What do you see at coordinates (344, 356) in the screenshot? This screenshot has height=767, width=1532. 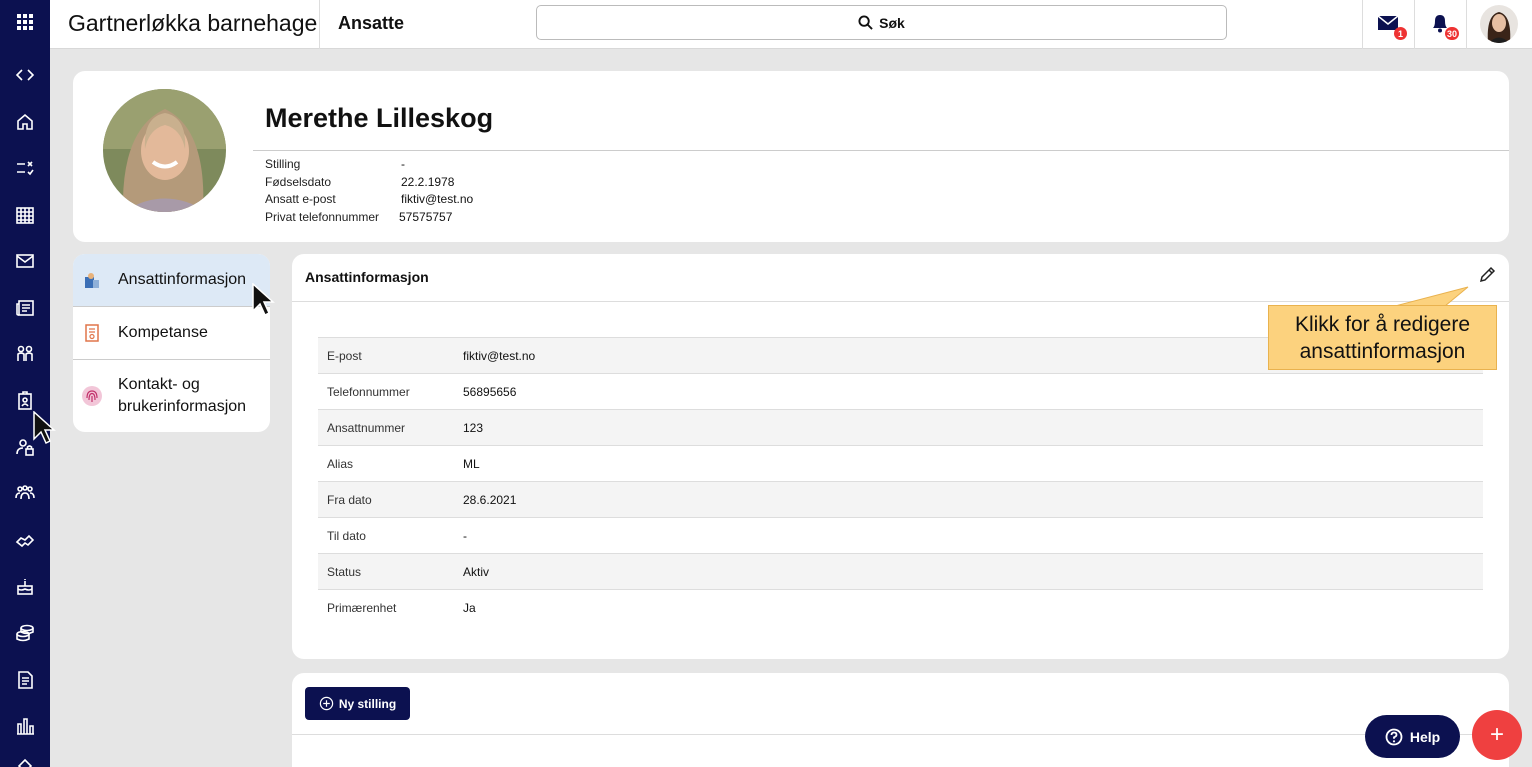 I see `row-label: E-post` at bounding box center [344, 356].